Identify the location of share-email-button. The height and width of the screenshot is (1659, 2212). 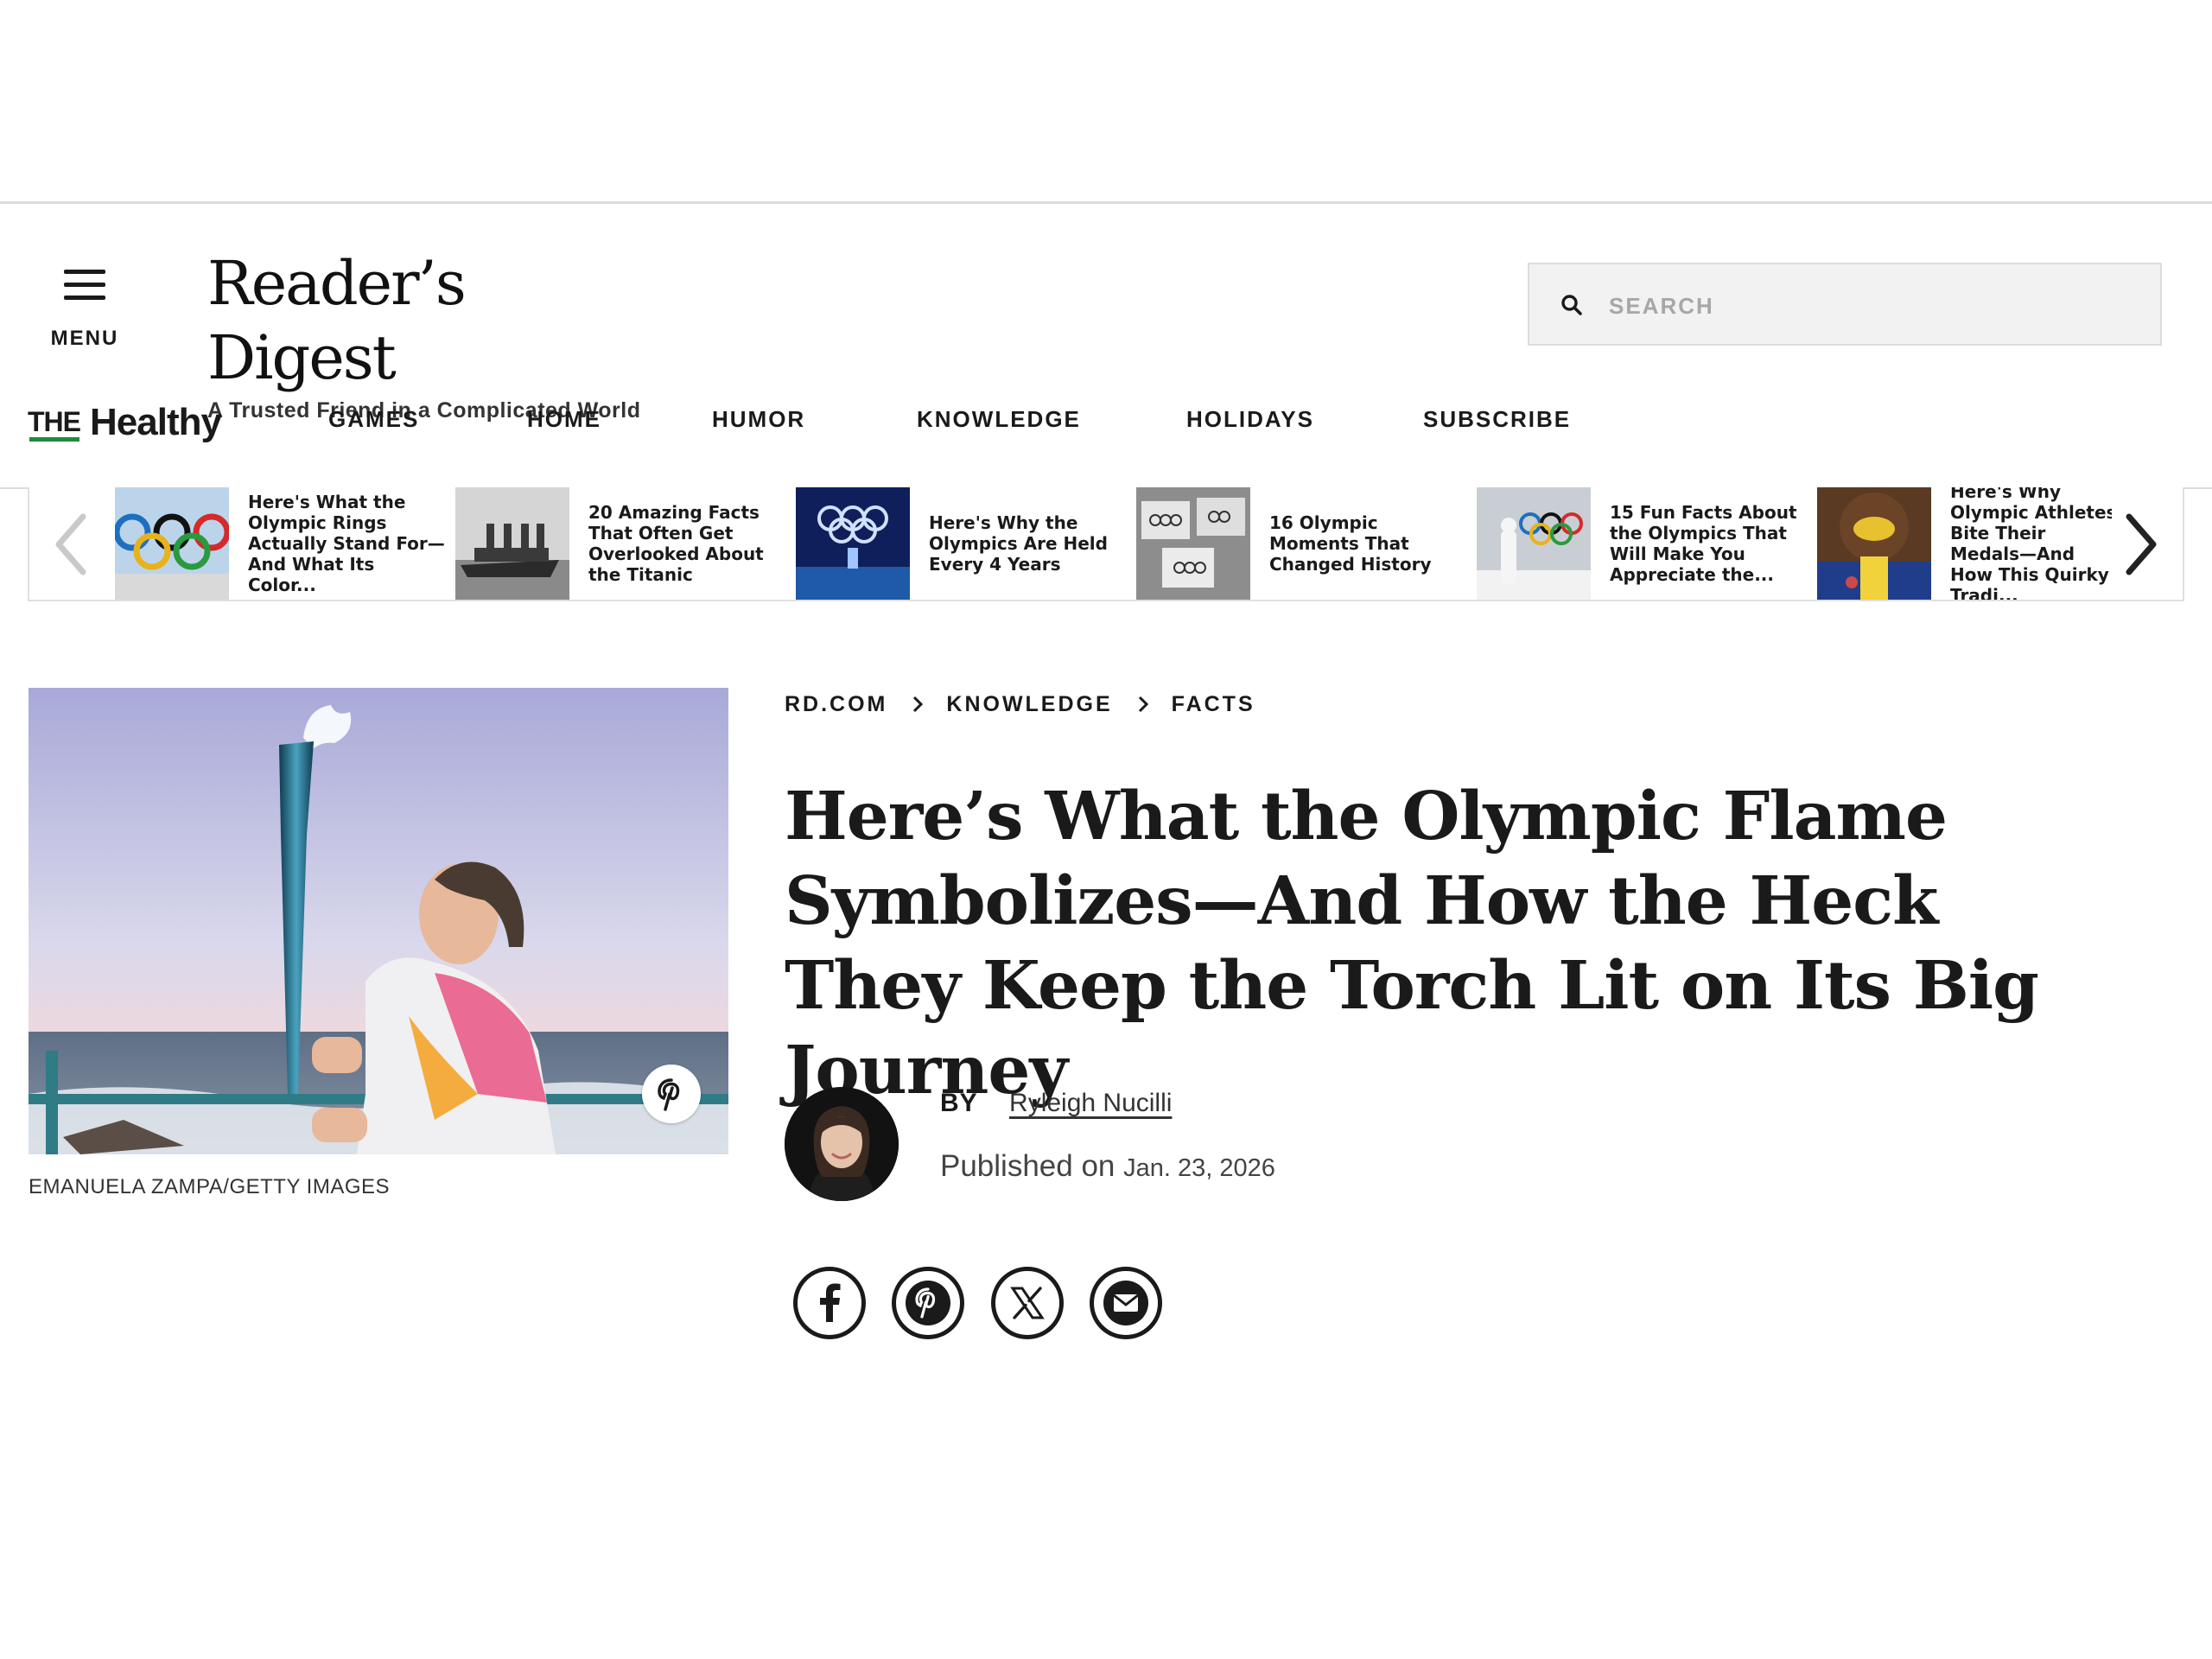
(1126, 1303).